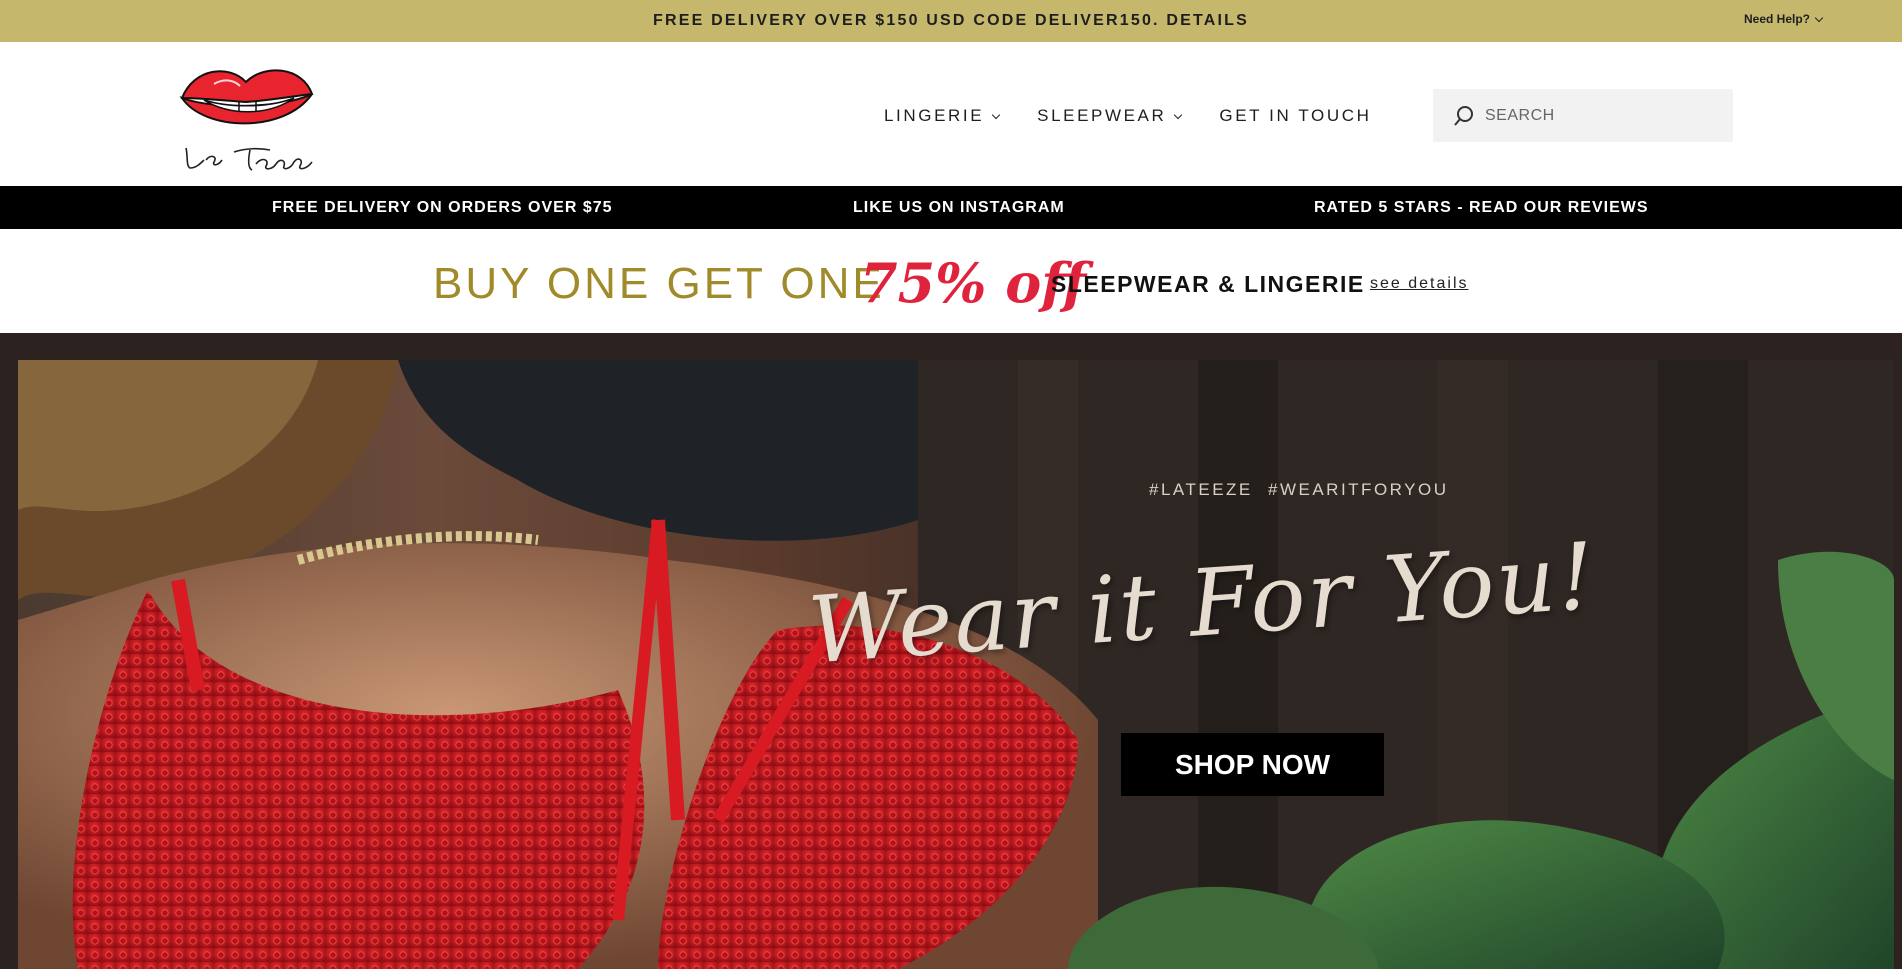  What do you see at coordinates (247, 117) in the screenshot?
I see `brand-logo` at bounding box center [247, 117].